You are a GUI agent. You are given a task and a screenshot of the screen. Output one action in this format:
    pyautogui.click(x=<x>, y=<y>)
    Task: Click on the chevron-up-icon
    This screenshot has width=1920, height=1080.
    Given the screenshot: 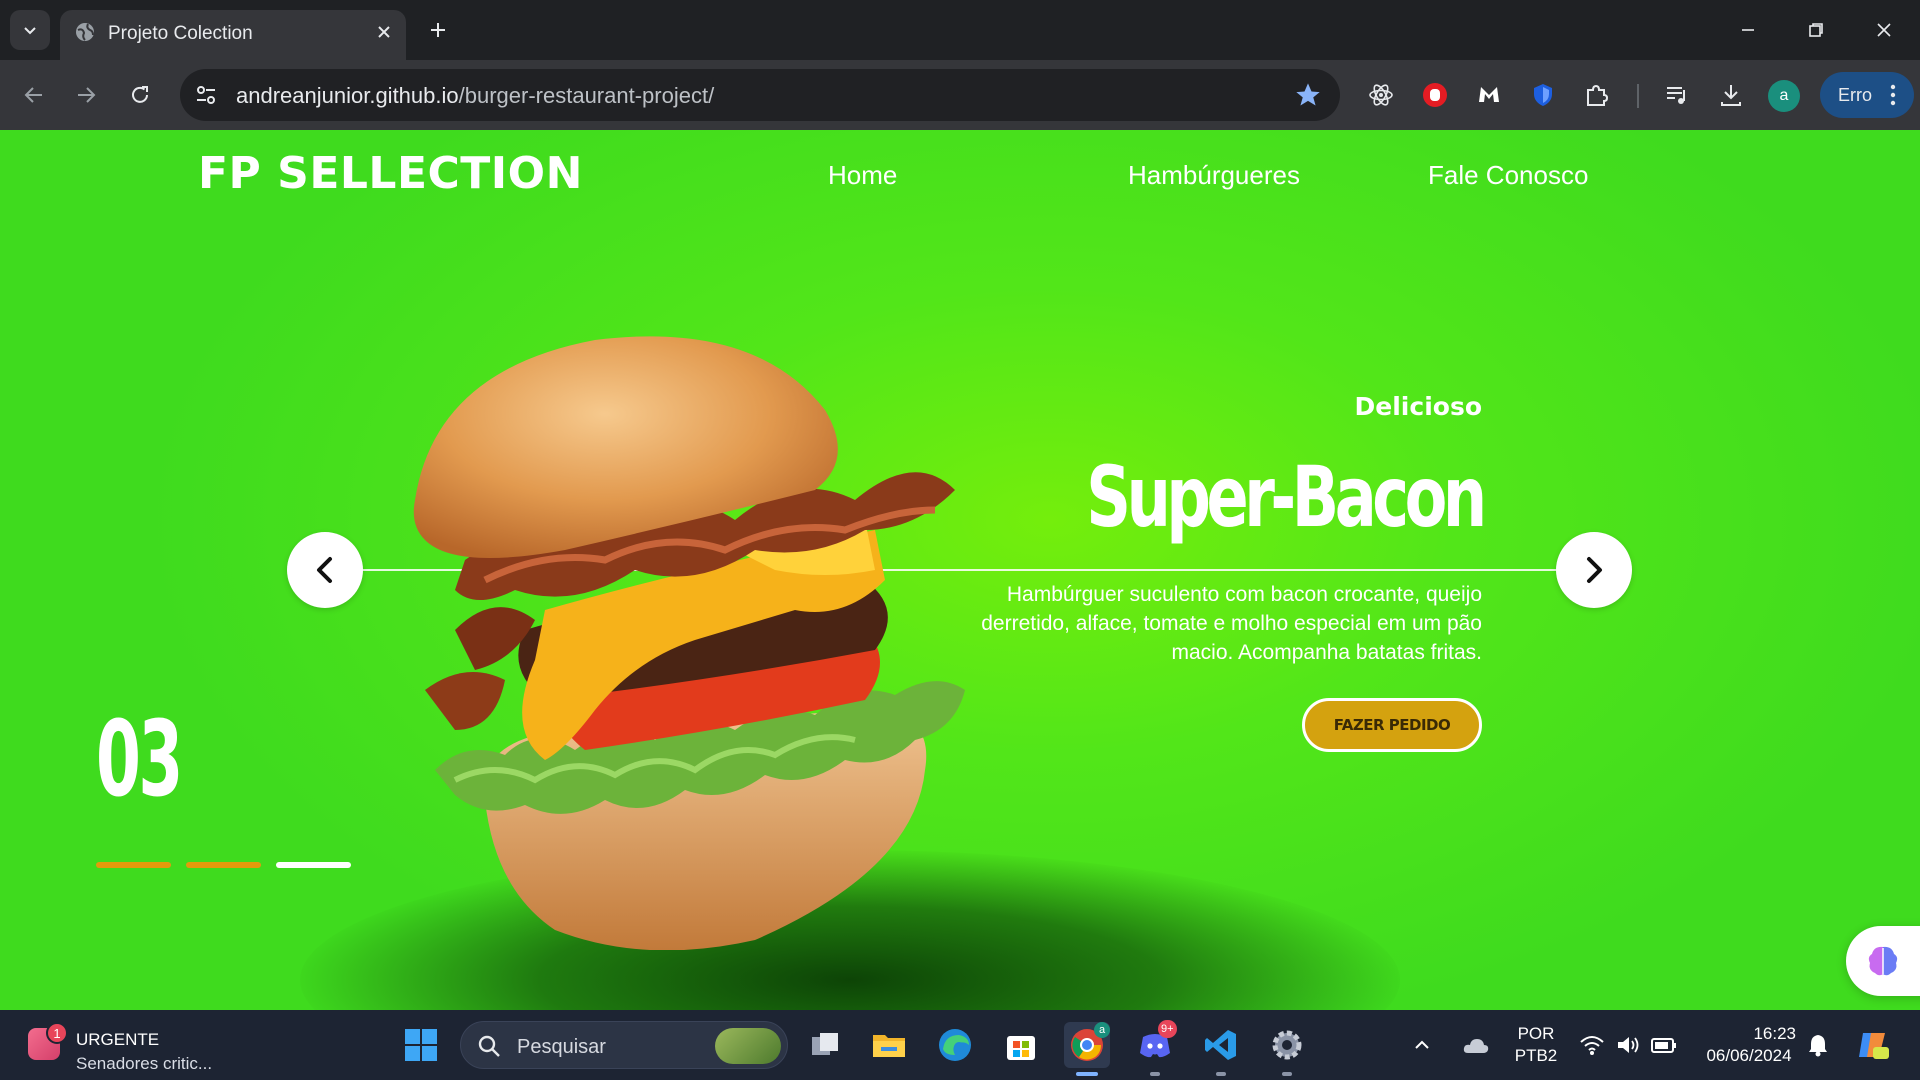 What is the action you would take?
    pyautogui.click(x=1422, y=1044)
    